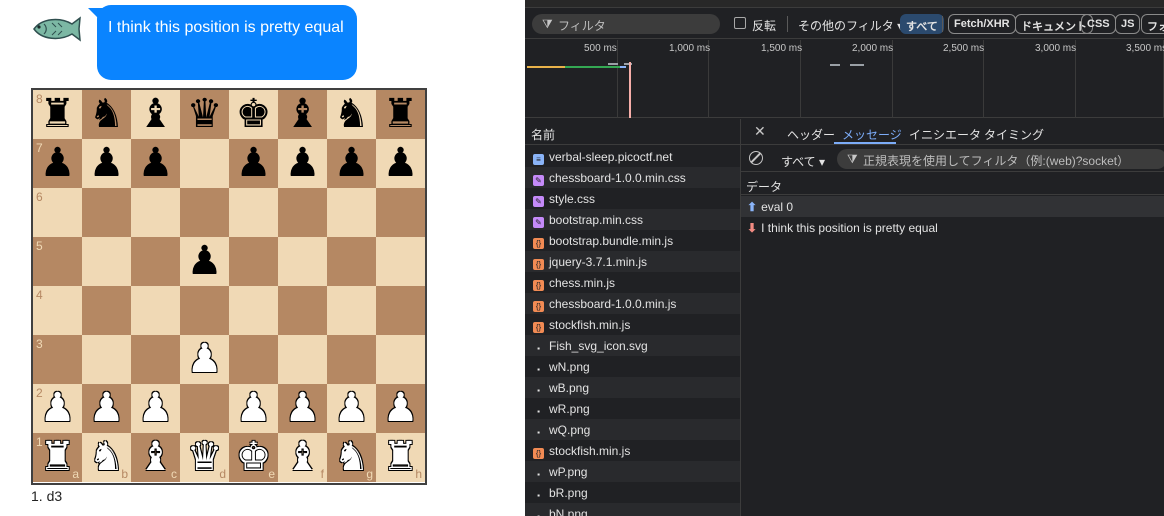 The image size is (1164, 516). I want to click on square-a2: 2 ♟, so click(57, 408).